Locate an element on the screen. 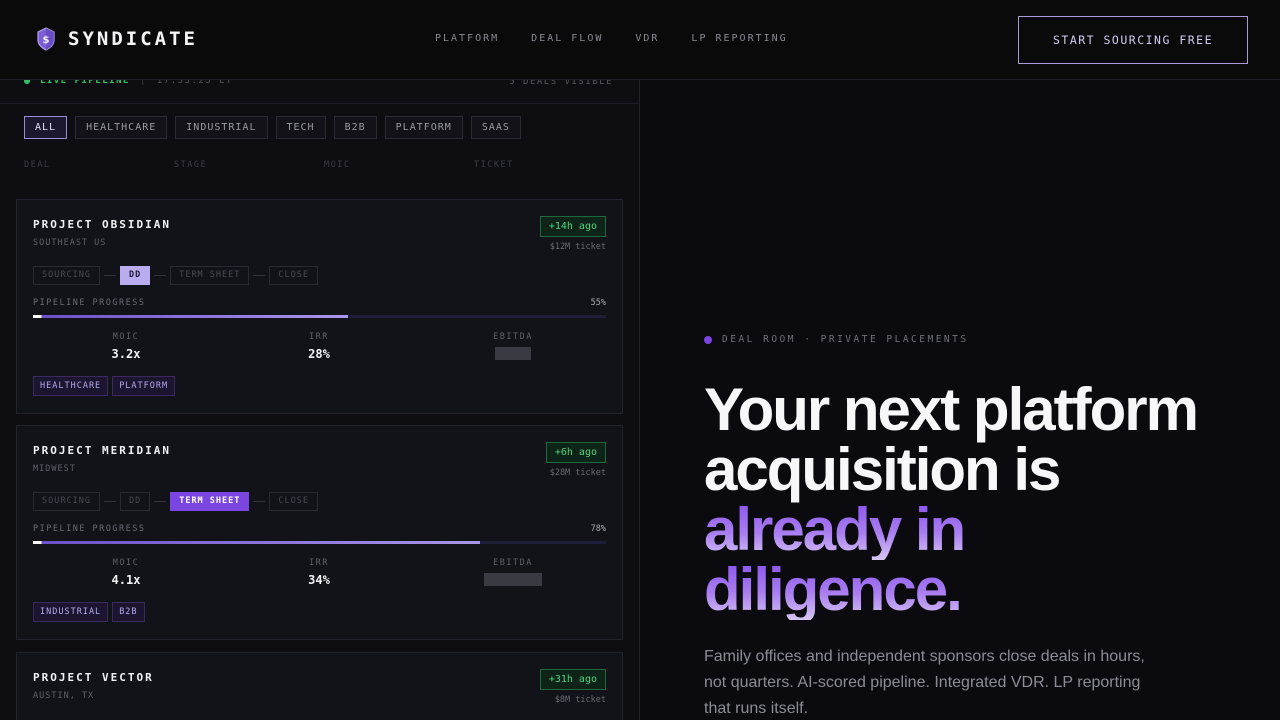 The width and height of the screenshot is (1280, 720). filter-tech: TECH is located at coordinates (300, 127).